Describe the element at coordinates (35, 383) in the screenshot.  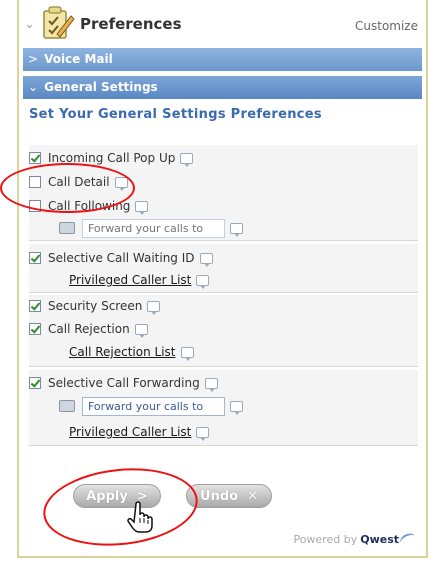
I see `selective-call-forwarding-checkbox` at that location.